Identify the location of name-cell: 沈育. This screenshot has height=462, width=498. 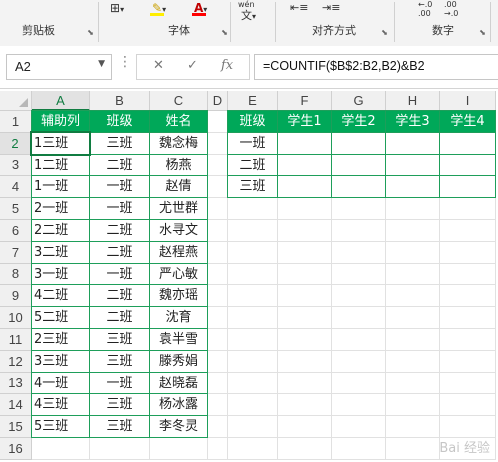
(178, 317).